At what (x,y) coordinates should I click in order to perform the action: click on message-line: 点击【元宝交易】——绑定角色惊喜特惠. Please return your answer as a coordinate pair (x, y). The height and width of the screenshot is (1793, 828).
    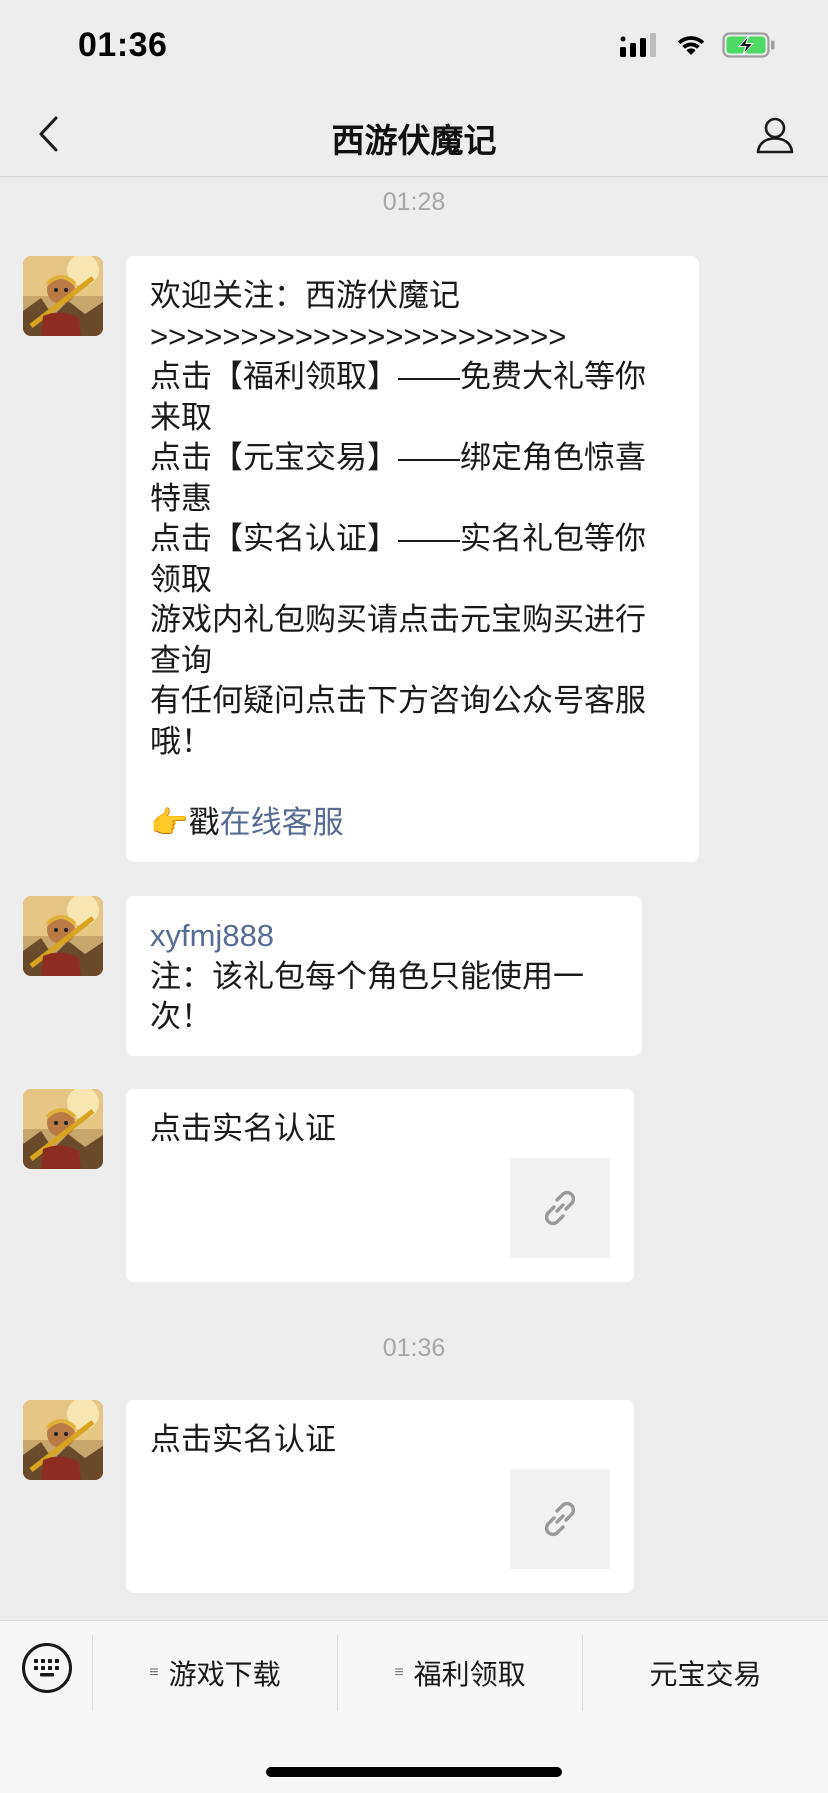
    Looking at the image, I should click on (398, 478).